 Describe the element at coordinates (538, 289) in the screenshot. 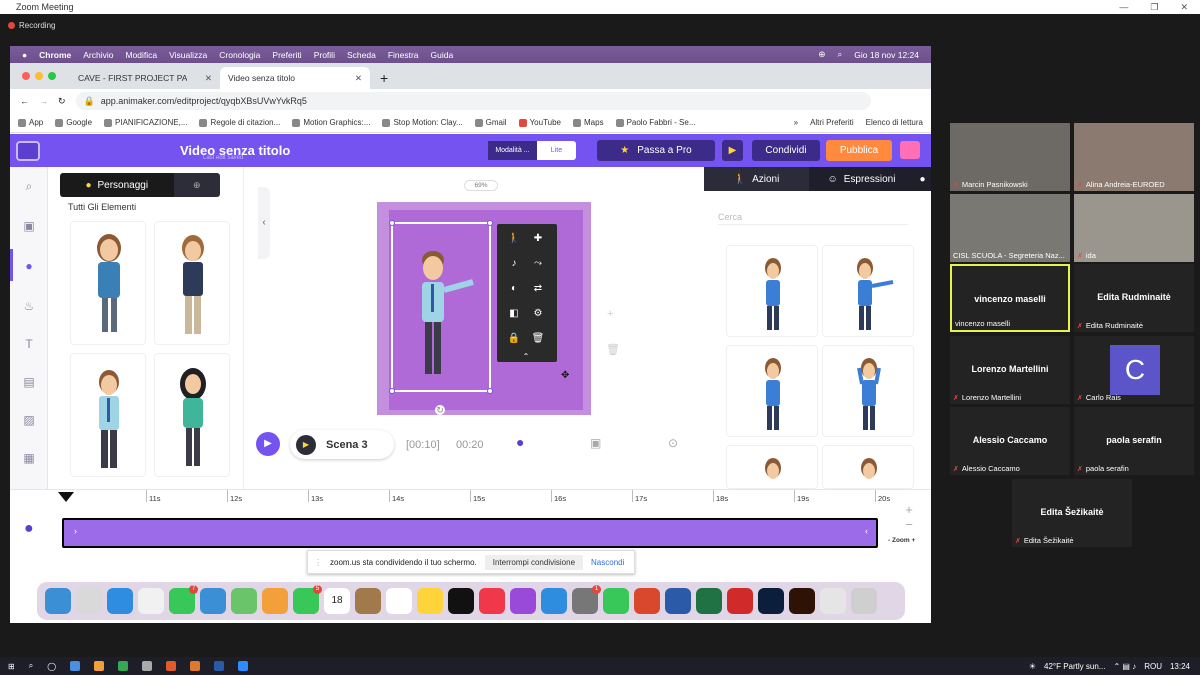

I see `swap-icon: ⇄` at that location.